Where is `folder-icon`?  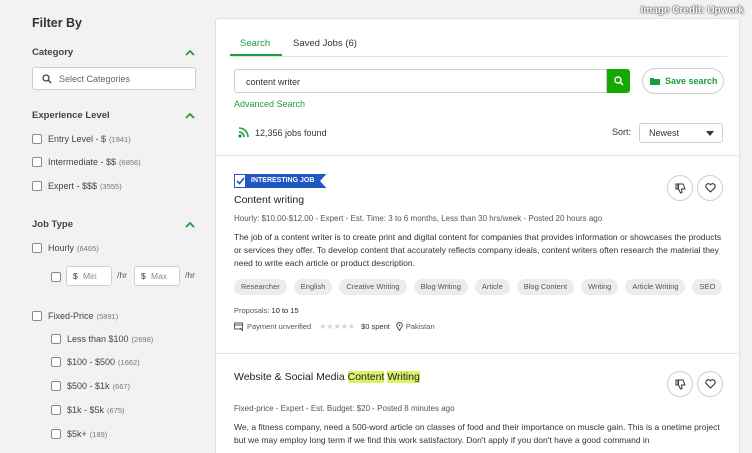
folder-icon is located at coordinates (655, 81).